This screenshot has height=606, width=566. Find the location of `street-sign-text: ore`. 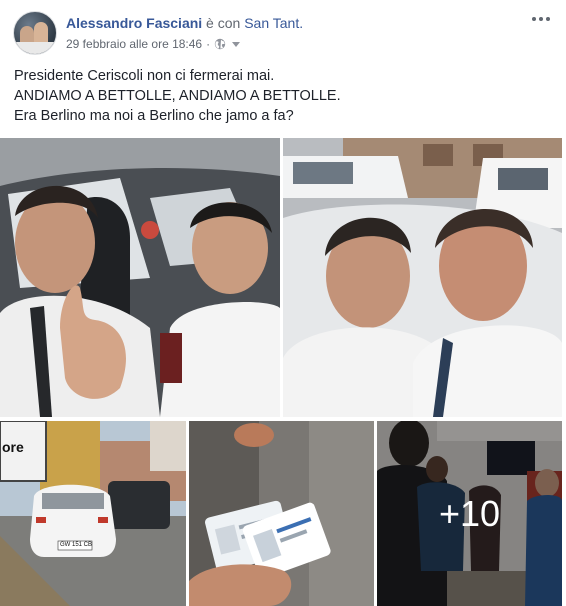

street-sign-text: ore is located at coordinates (13, 447).